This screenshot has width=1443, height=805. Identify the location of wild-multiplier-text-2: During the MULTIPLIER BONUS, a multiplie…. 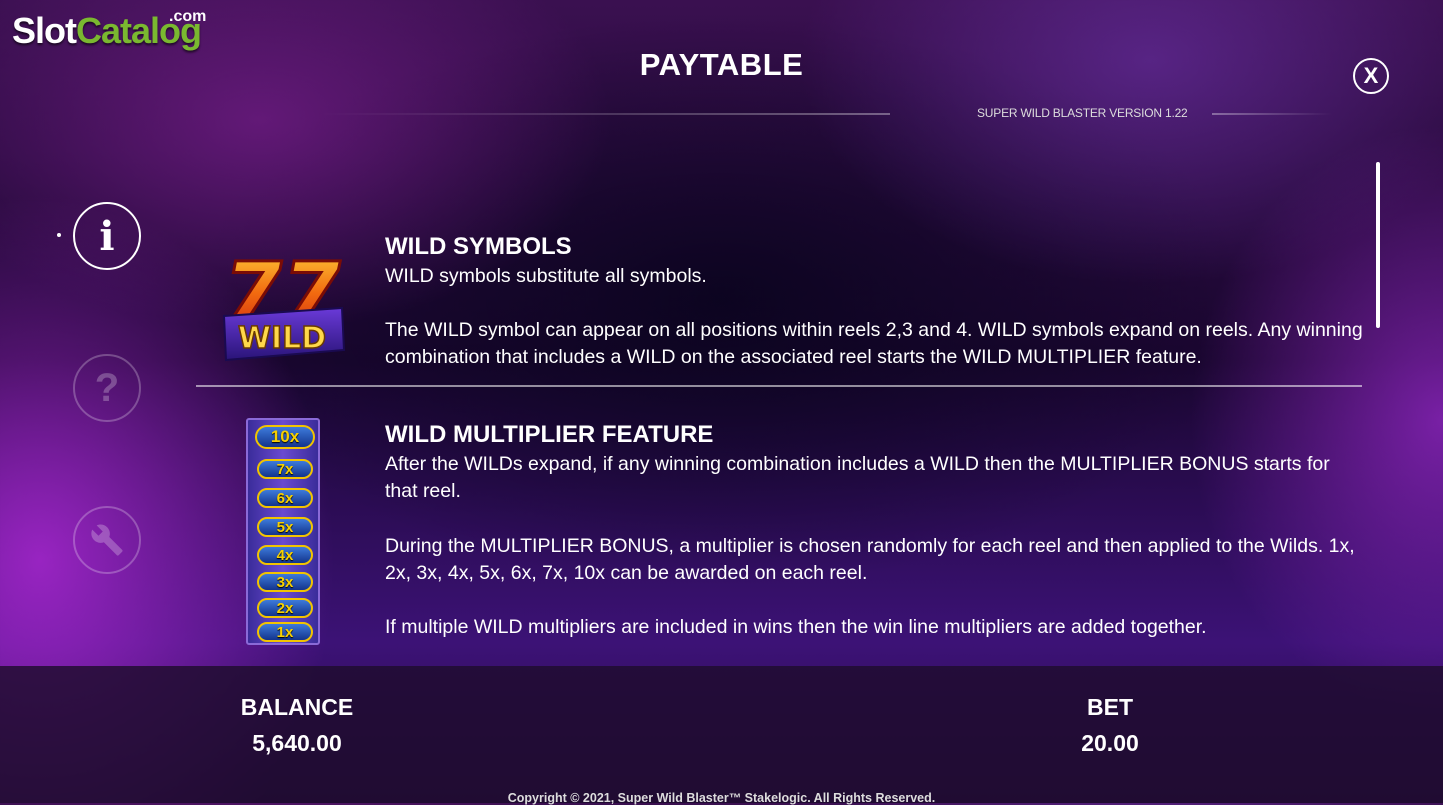
(870, 559).